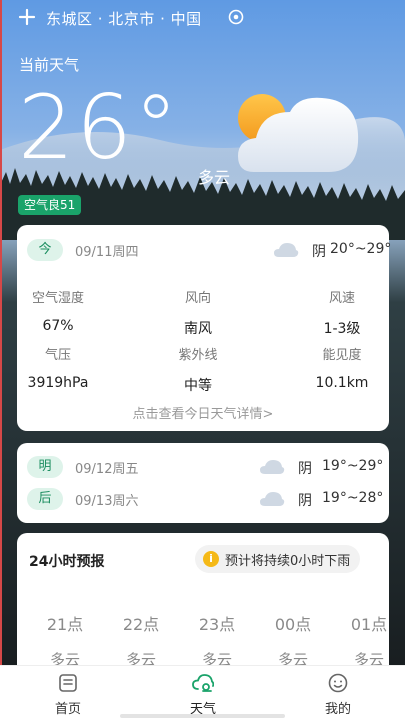 The height and width of the screenshot is (720, 405). Describe the element at coordinates (298, 133) in the screenshot. I see `sun-behind-cloud-icon` at that location.